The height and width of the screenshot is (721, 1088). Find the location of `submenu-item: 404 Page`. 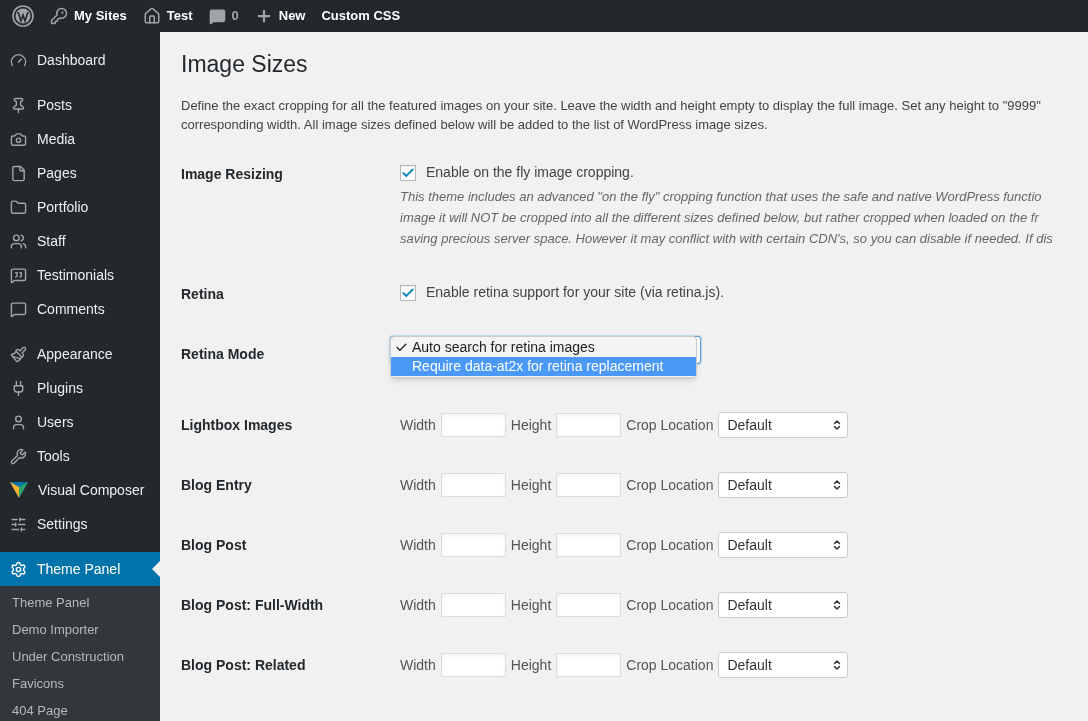

submenu-item: 404 Page is located at coordinates (80, 709).